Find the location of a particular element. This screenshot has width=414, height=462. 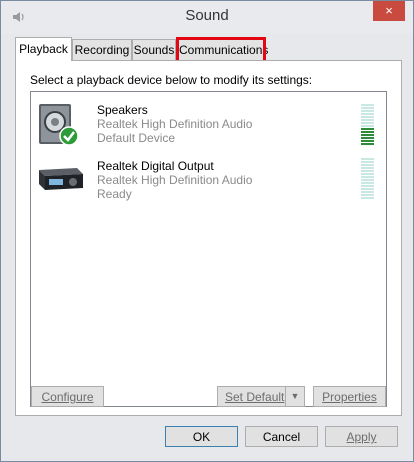

title-bar: Sound × is located at coordinates (207, 17).